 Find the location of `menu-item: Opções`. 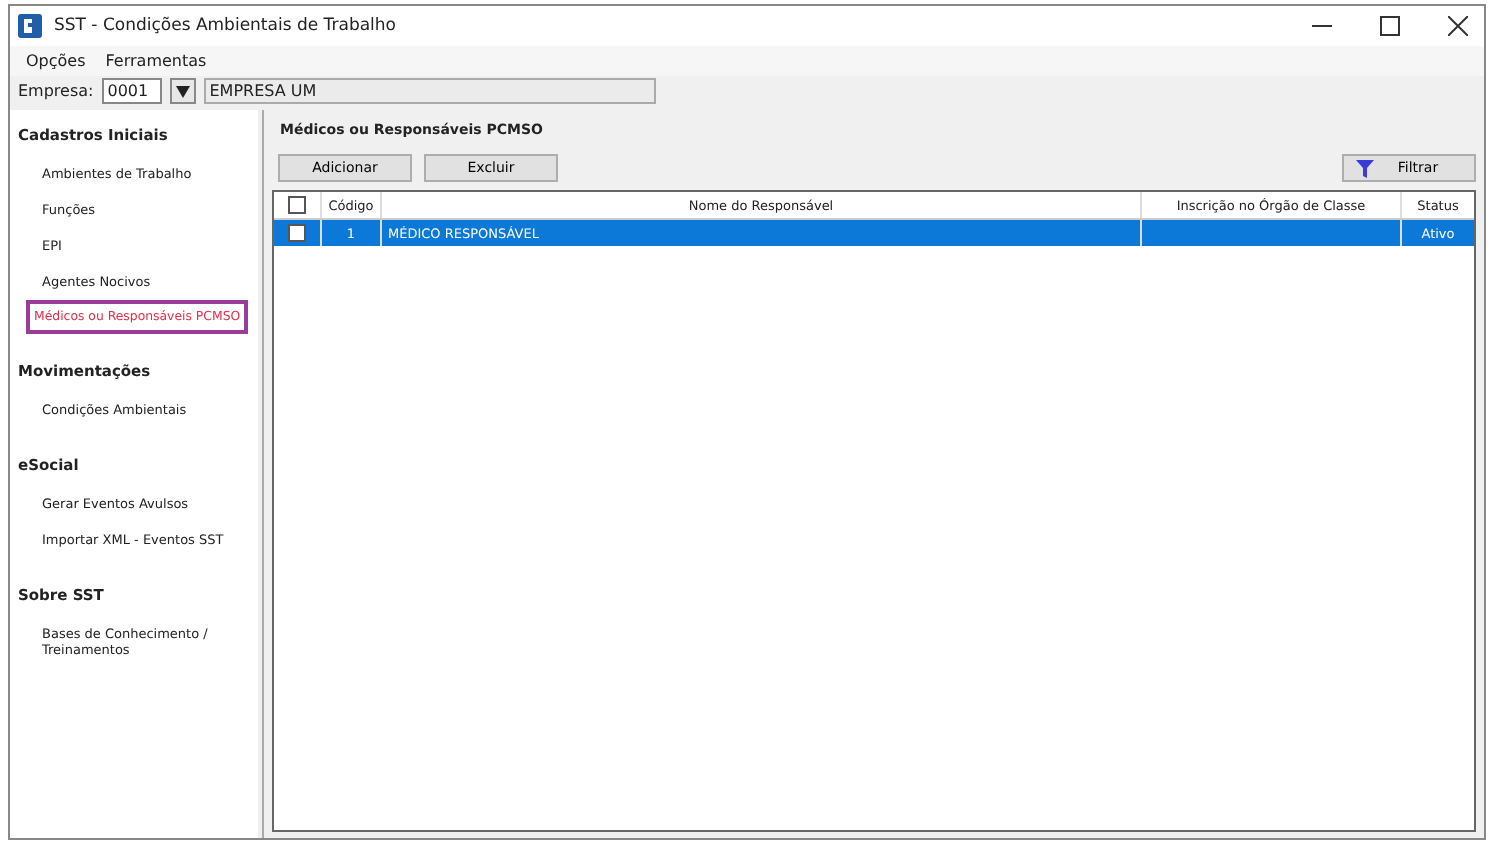

menu-item: Opções is located at coordinates (56, 61).